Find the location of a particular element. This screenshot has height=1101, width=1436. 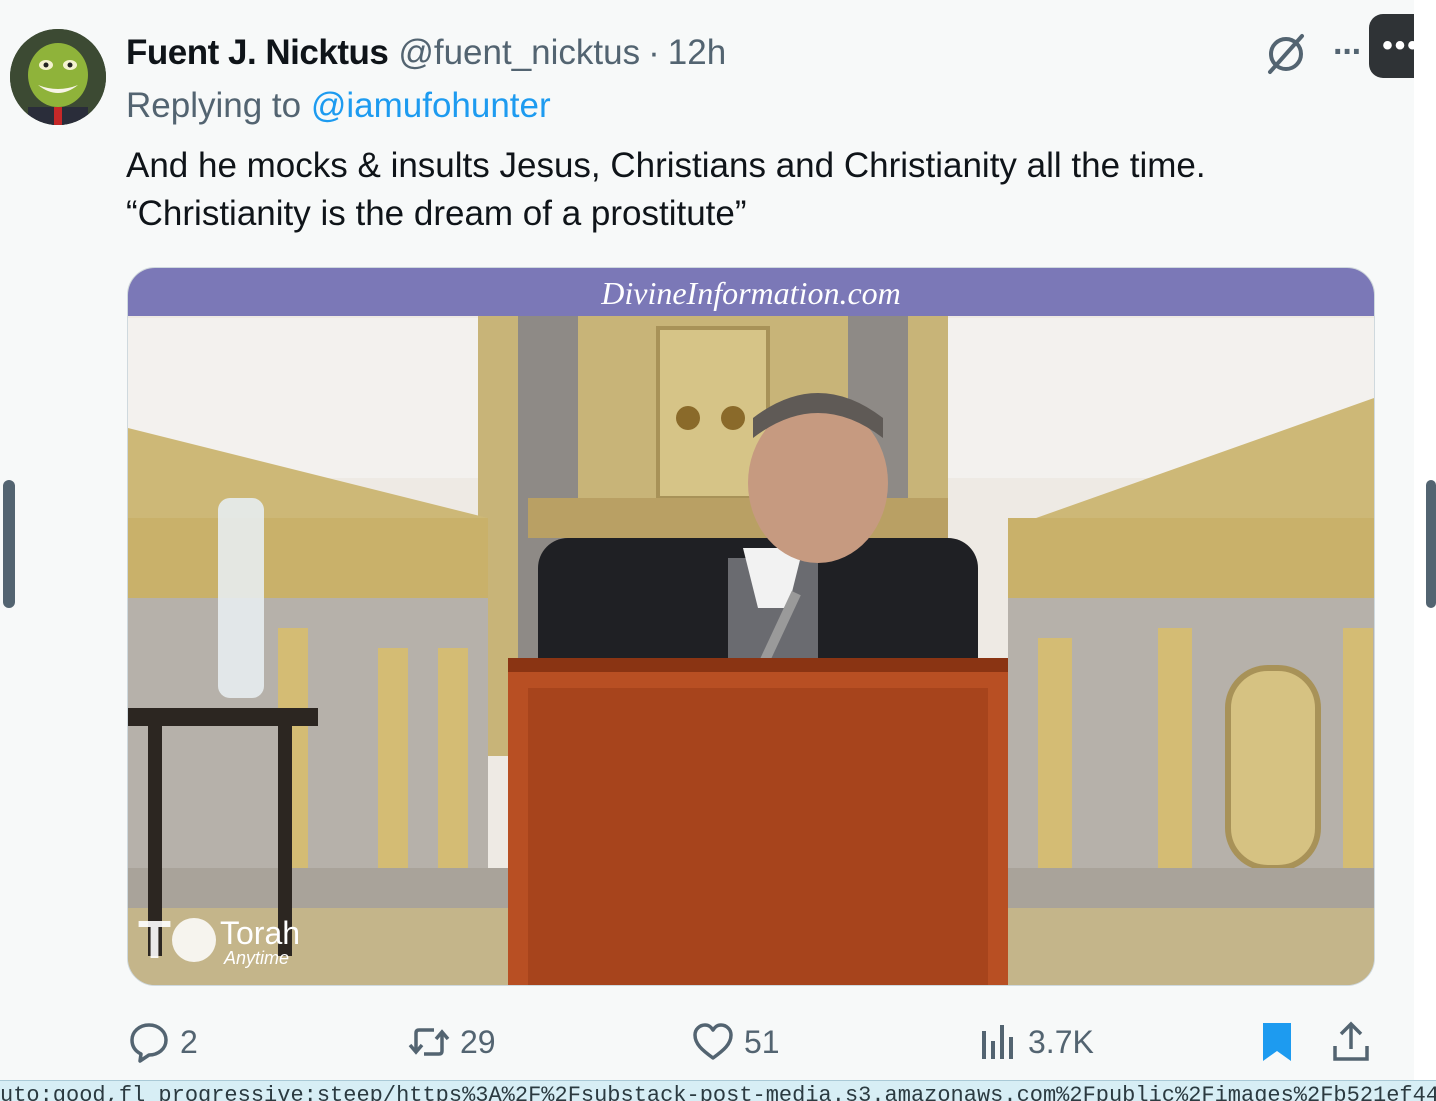

reply-count: 2 is located at coordinates (189, 1041).